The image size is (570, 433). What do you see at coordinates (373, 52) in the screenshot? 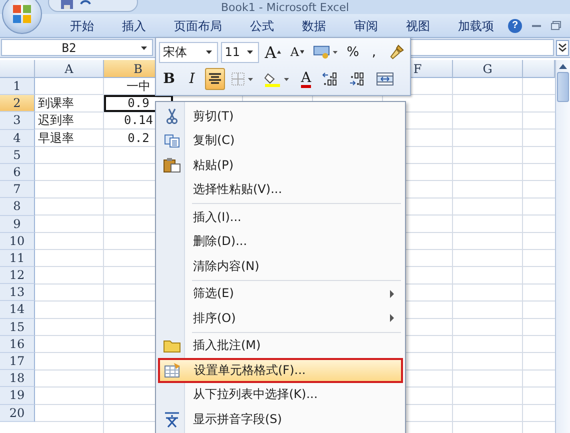
I see `format-button: ,` at bounding box center [373, 52].